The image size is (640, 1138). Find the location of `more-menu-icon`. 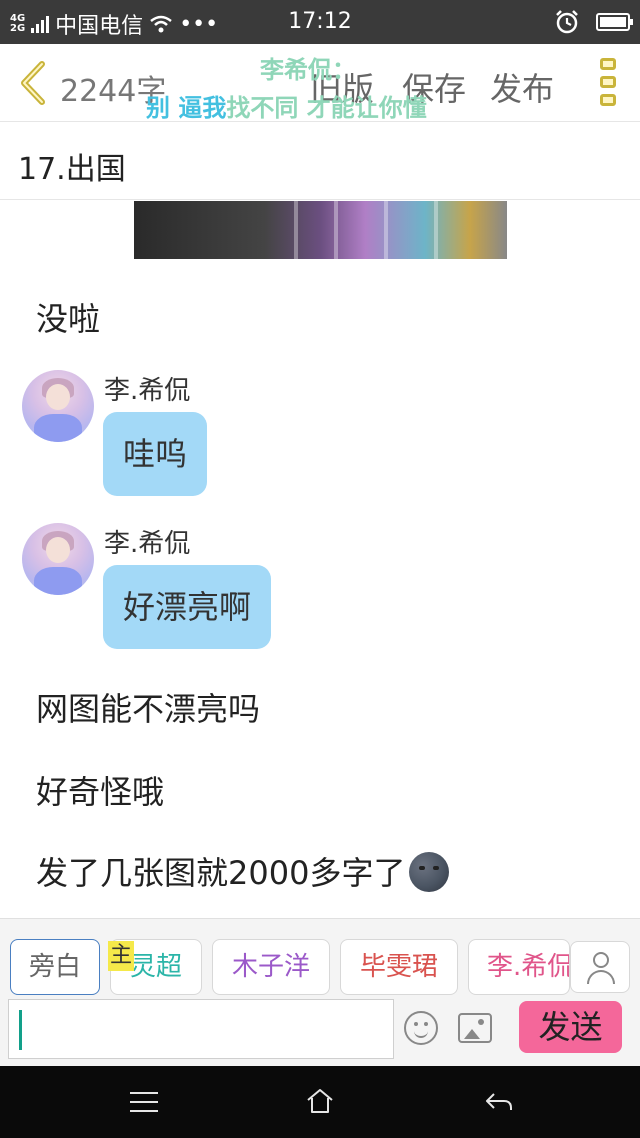

more-menu-icon is located at coordinates (608, 82).